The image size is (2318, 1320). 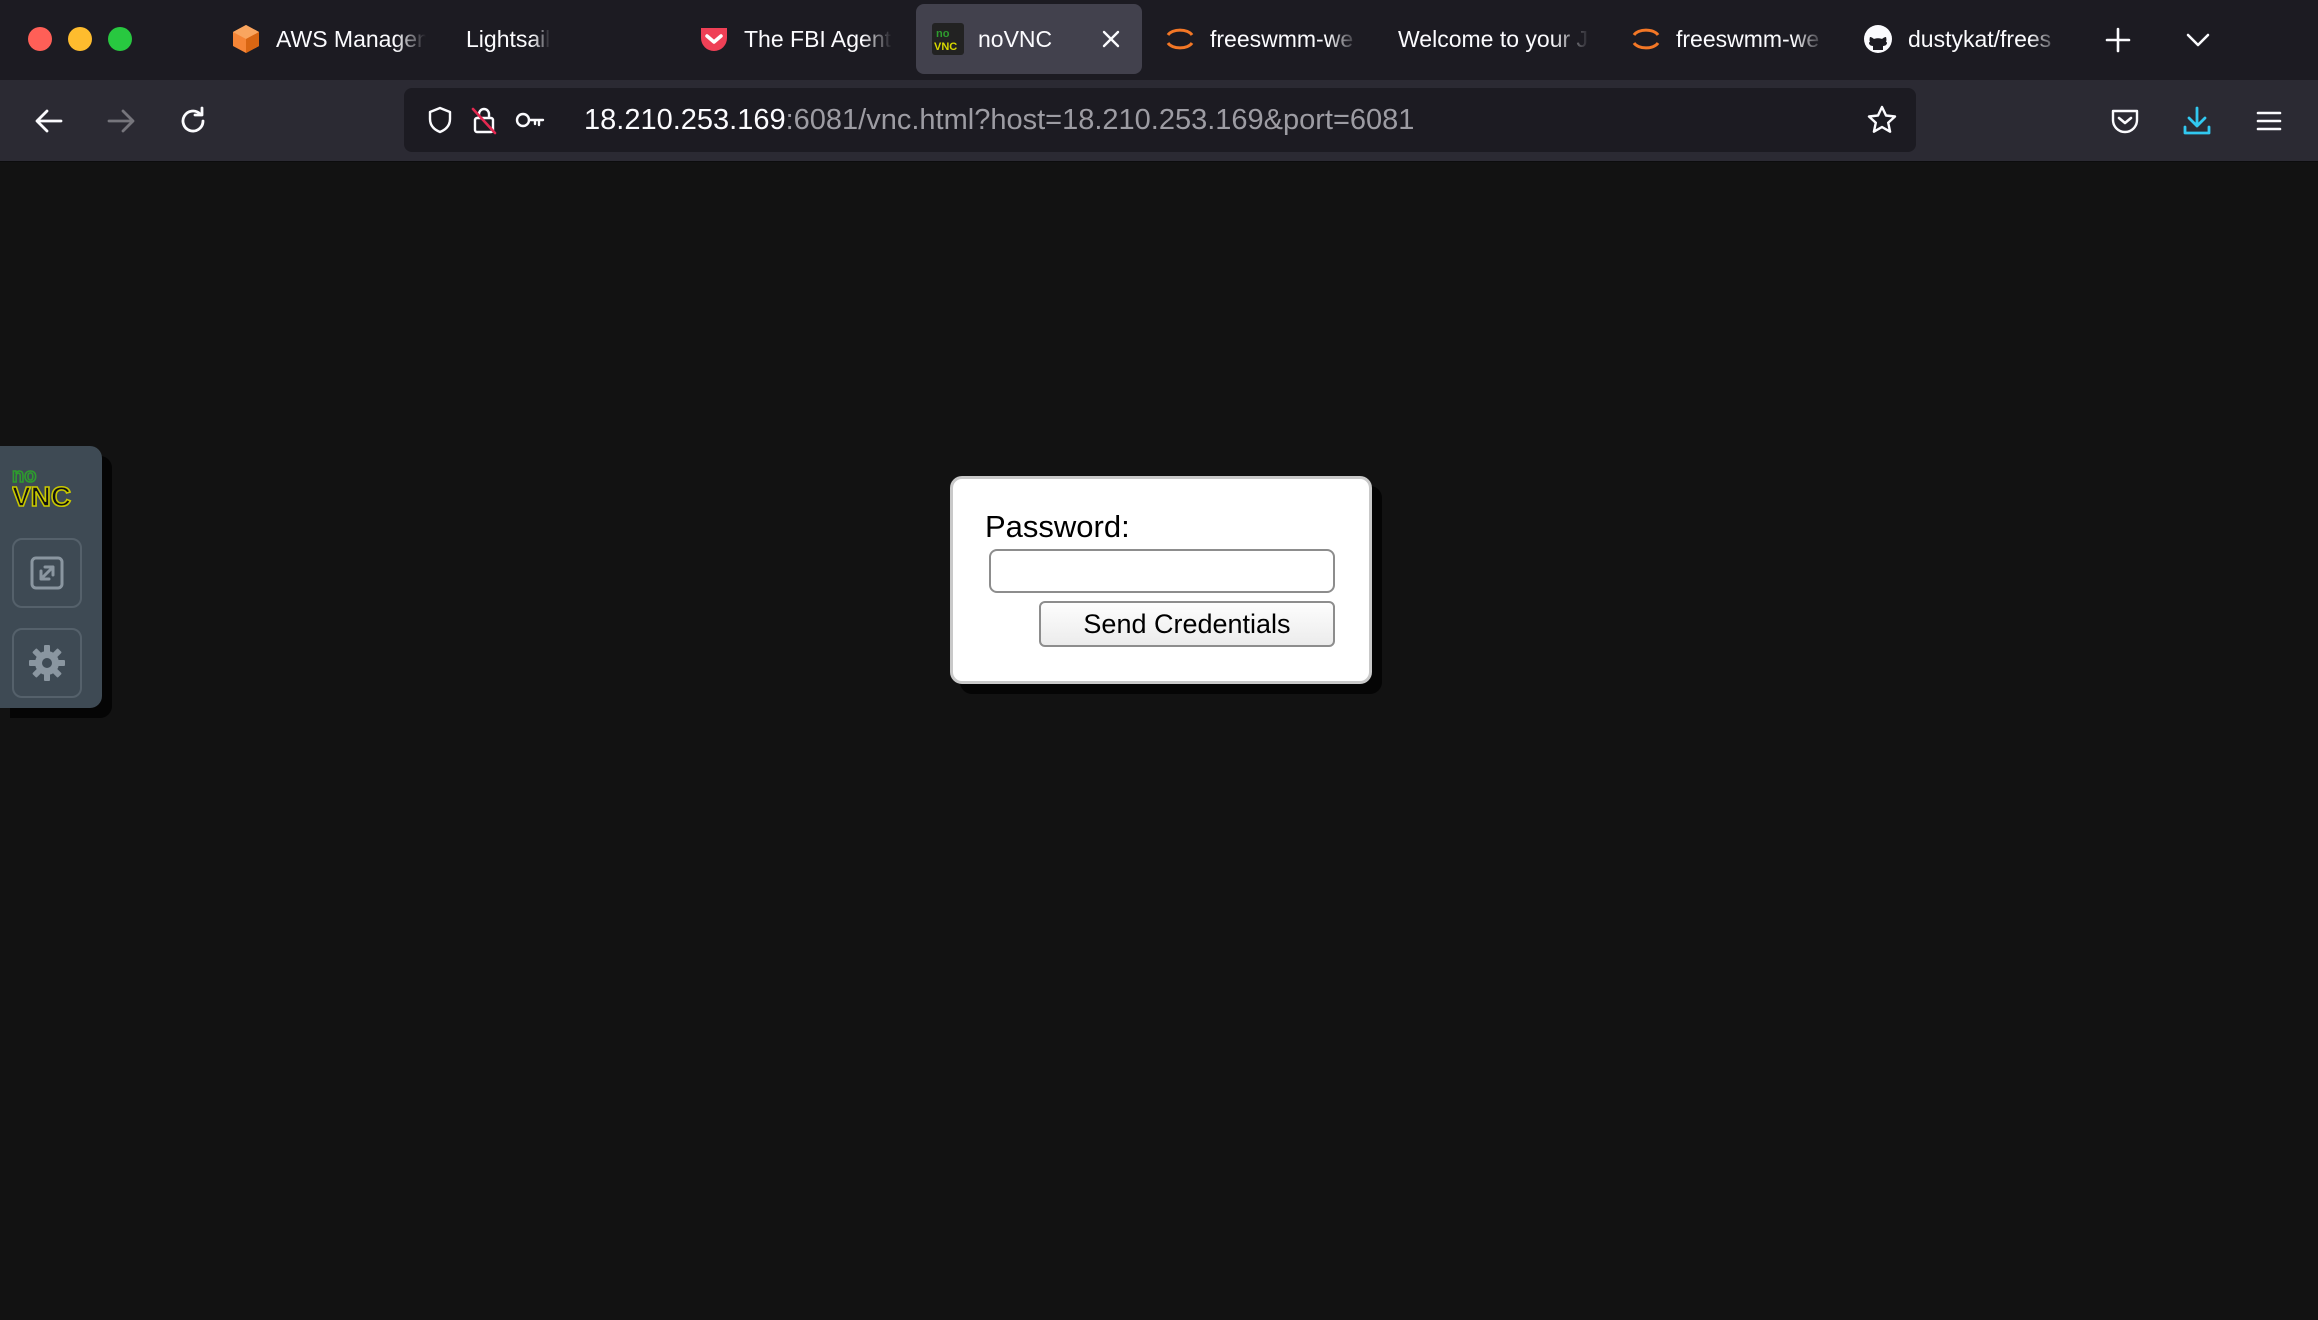 What do you see at coordinates (484, 120) in the screenshot?
I see `insecure-lock-icon` at bounding box center [484, 120].